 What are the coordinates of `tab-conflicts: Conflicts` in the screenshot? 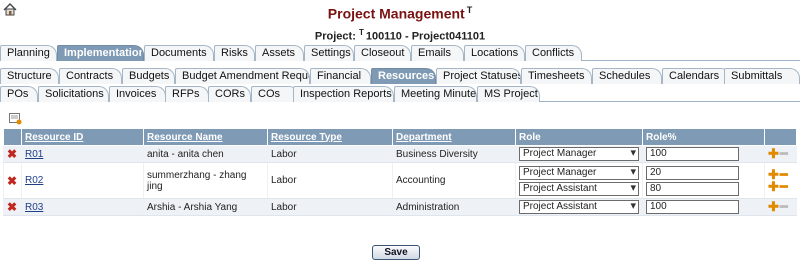 It's located at (553, 53).